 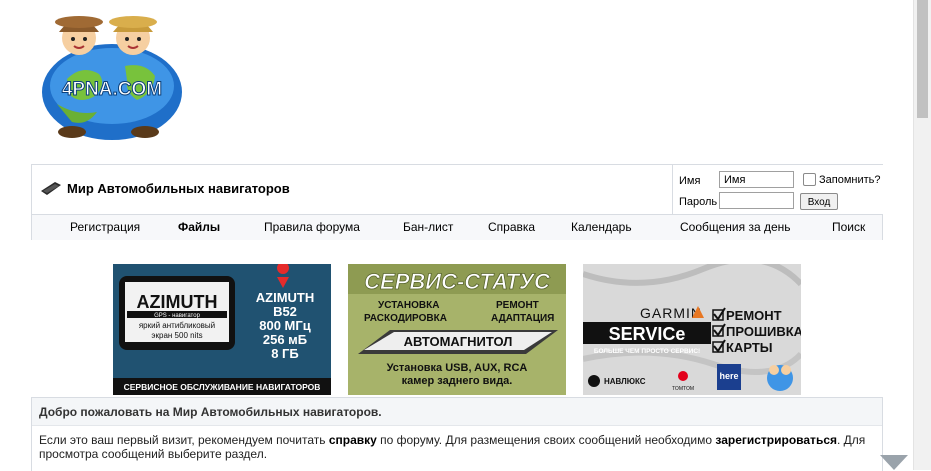 What do you see at coordinates (848, 227) in the screenshot?
I see `nav-search: Поиск` at bounding box center [848, 227].